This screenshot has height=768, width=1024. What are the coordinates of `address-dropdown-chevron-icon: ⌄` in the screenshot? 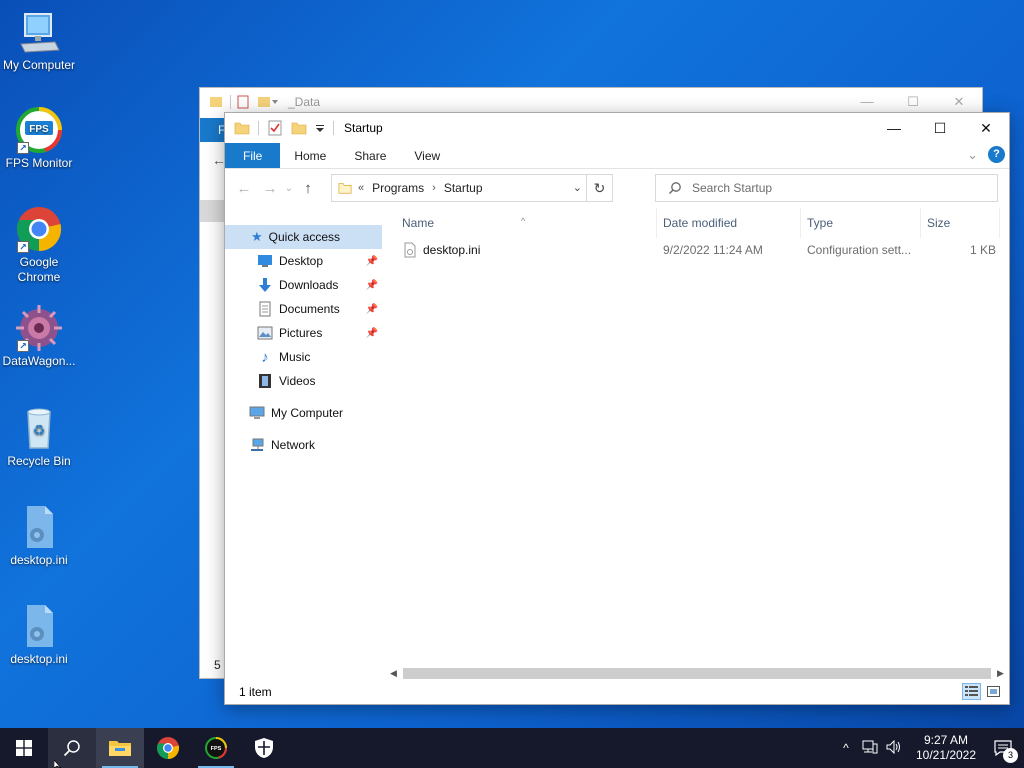 It's located at (577, 187).